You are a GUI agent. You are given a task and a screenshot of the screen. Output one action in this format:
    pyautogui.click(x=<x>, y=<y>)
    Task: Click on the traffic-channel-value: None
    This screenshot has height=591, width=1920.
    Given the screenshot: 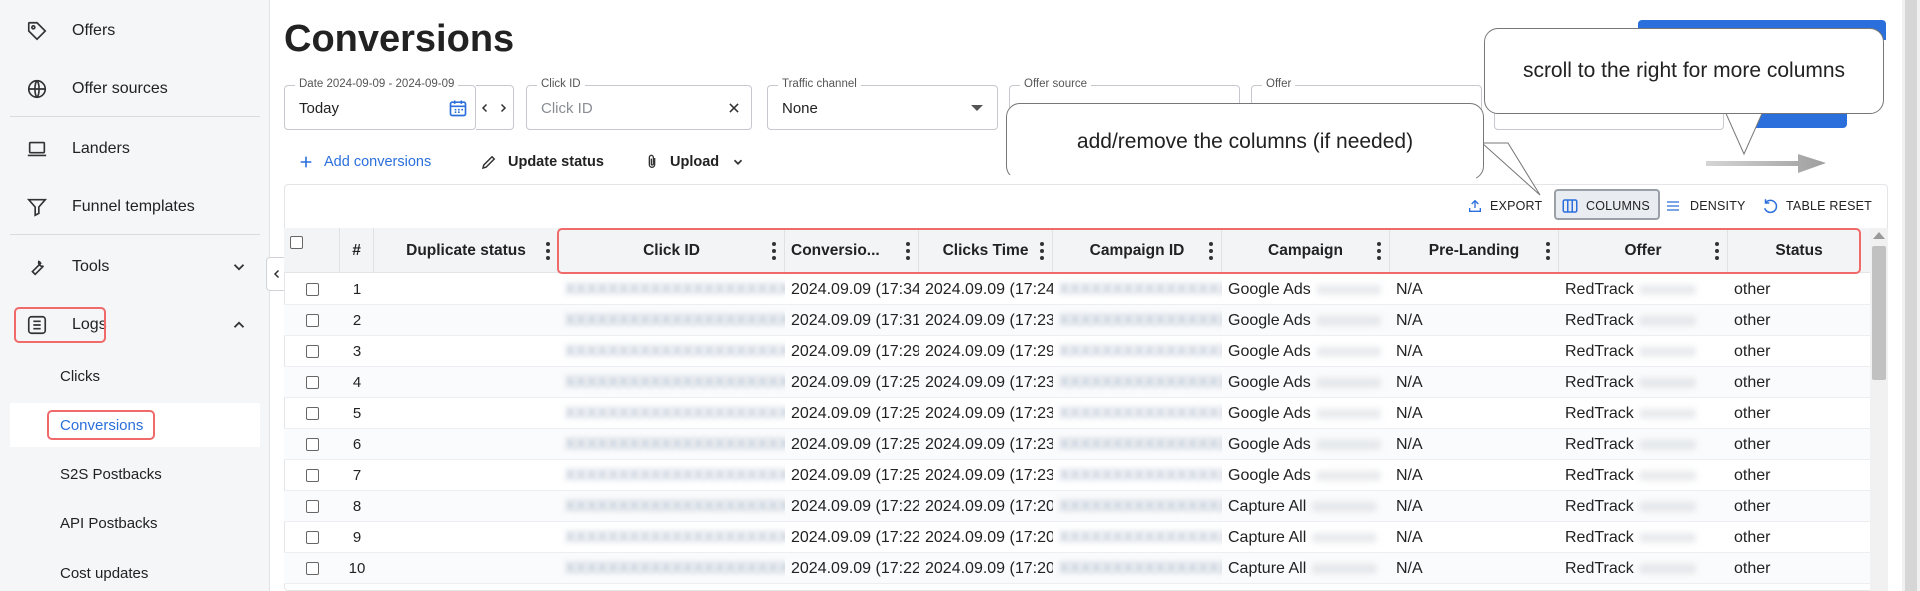 What is the action you would take?
    pyautogui.click(x=800, y=108)
    